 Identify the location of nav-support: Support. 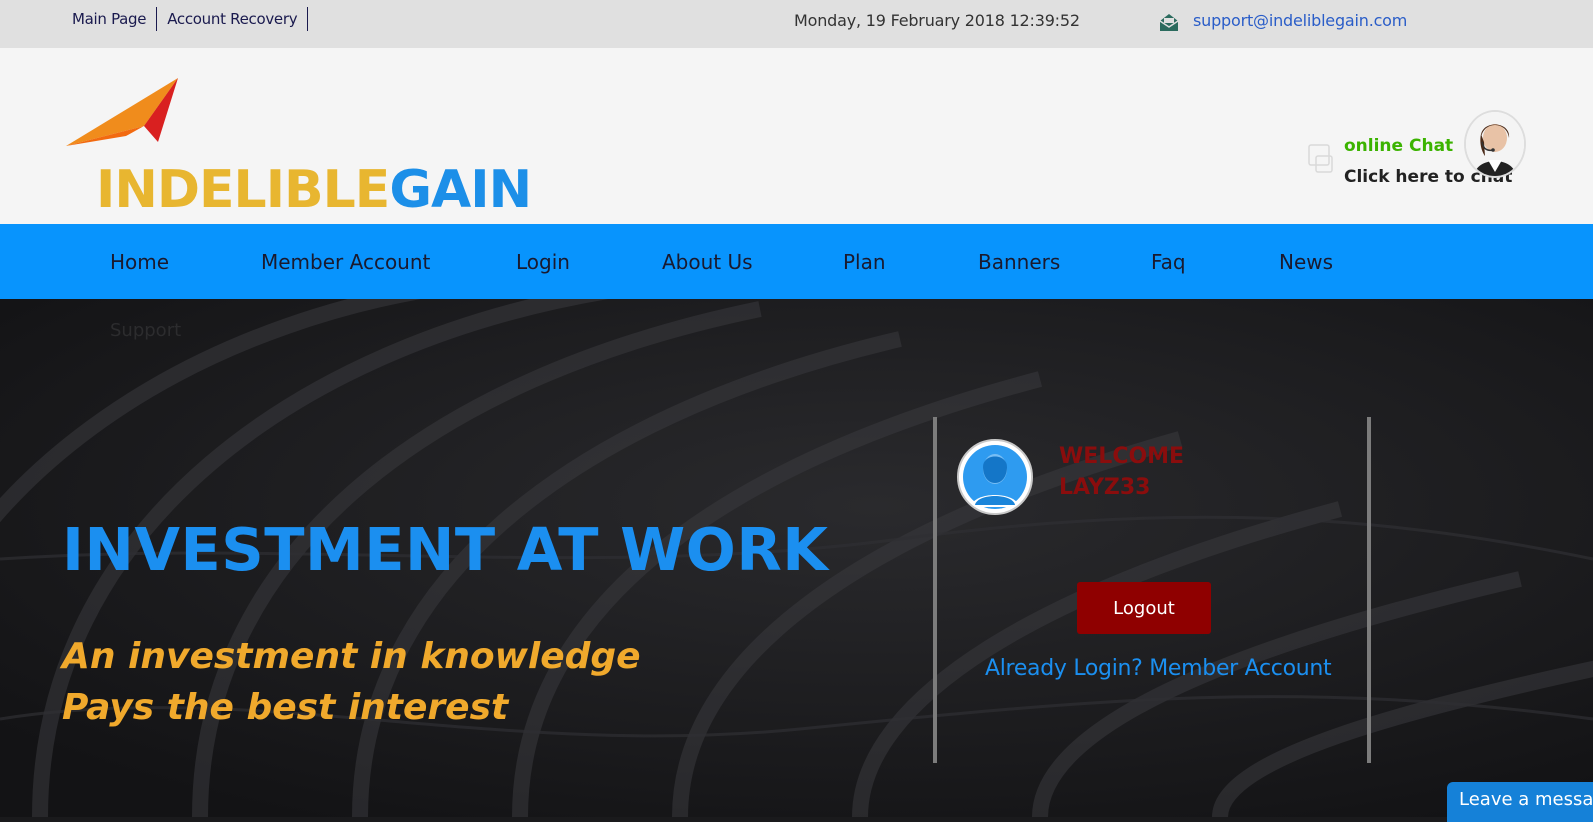
(145, 330).